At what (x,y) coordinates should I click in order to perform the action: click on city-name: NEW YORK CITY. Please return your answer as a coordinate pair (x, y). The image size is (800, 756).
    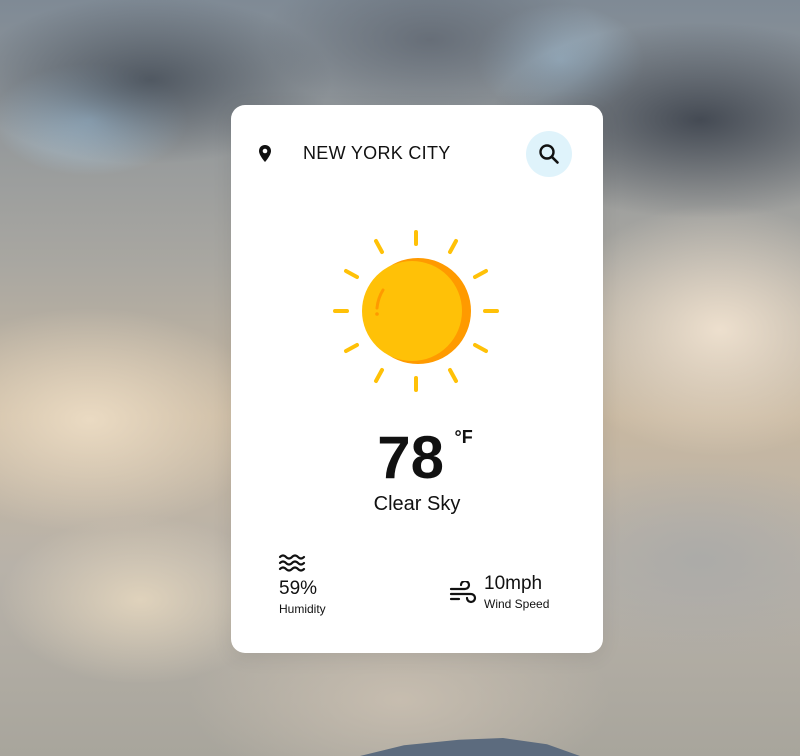
    Looking at the image, I should click on (377, 153).